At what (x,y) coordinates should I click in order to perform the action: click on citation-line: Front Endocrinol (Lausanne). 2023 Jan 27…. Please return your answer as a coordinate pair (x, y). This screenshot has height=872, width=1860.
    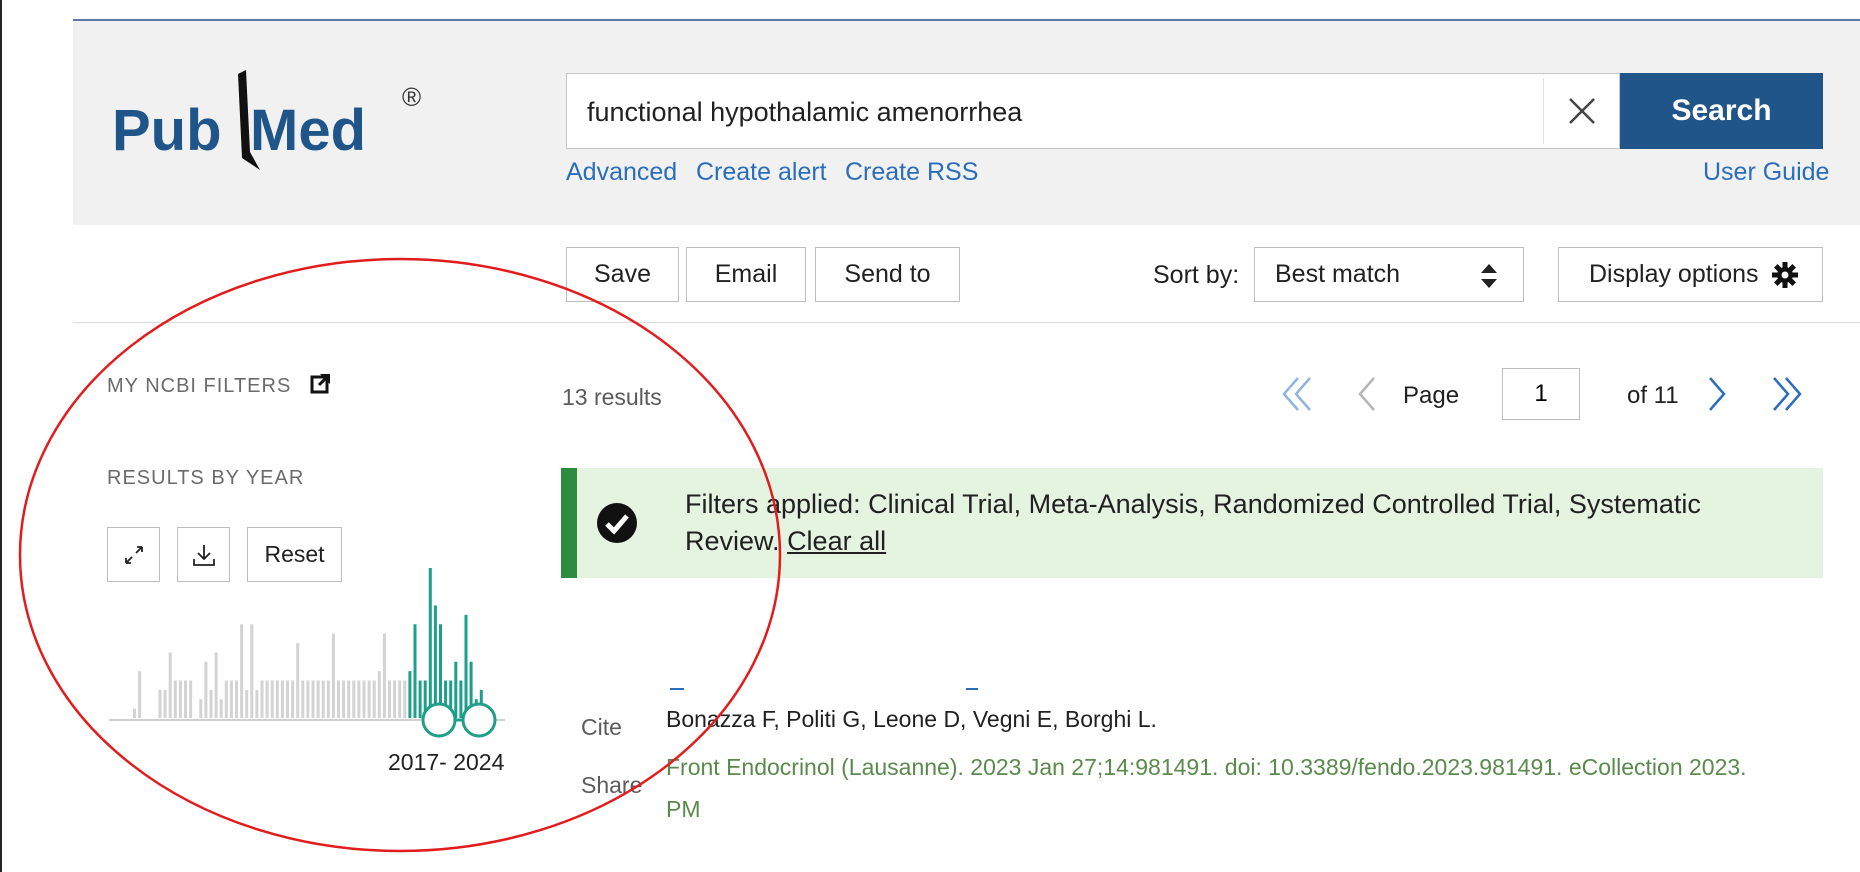
    Looking at the image, I should click on (1206, 767).